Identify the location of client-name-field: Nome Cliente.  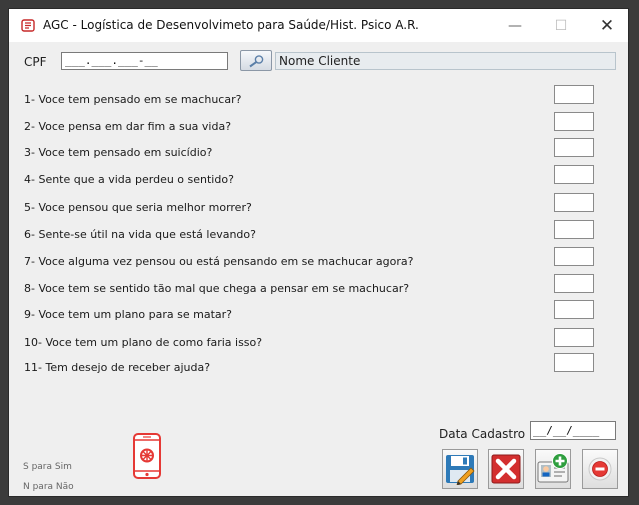
(445, 61).